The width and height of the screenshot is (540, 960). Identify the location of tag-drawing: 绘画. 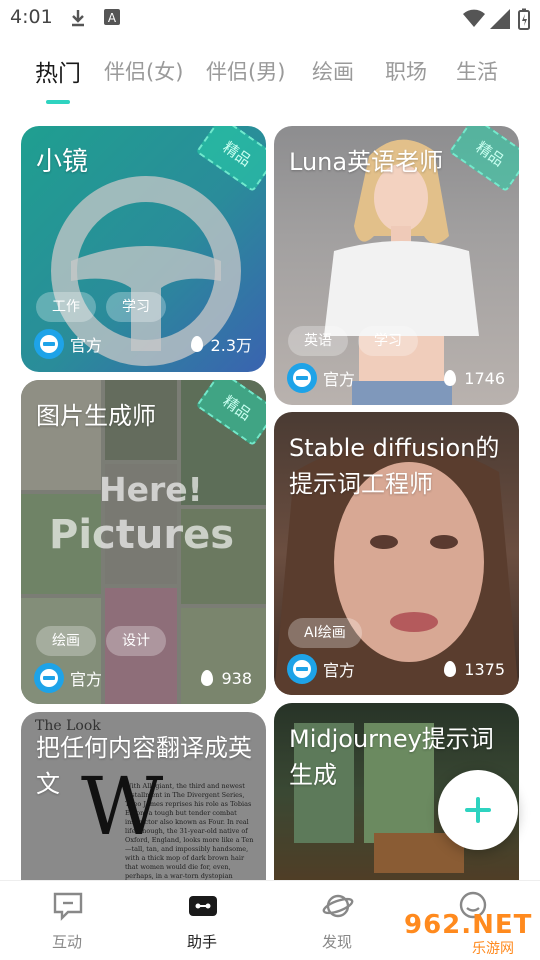
(66, 641).